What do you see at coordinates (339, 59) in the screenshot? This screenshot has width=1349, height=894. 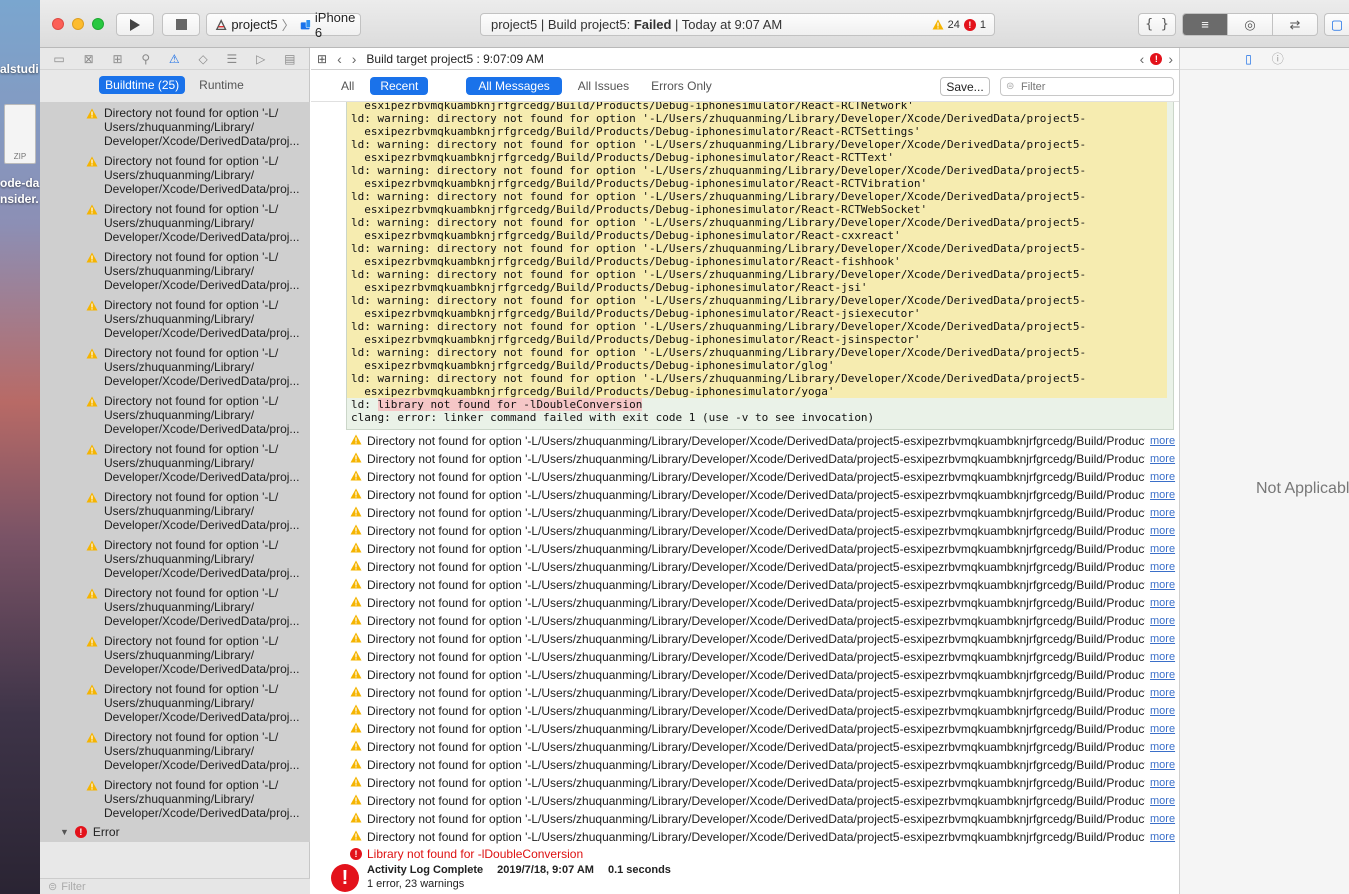 I see `back-icon: ‹` at bounding box center [339, 59].